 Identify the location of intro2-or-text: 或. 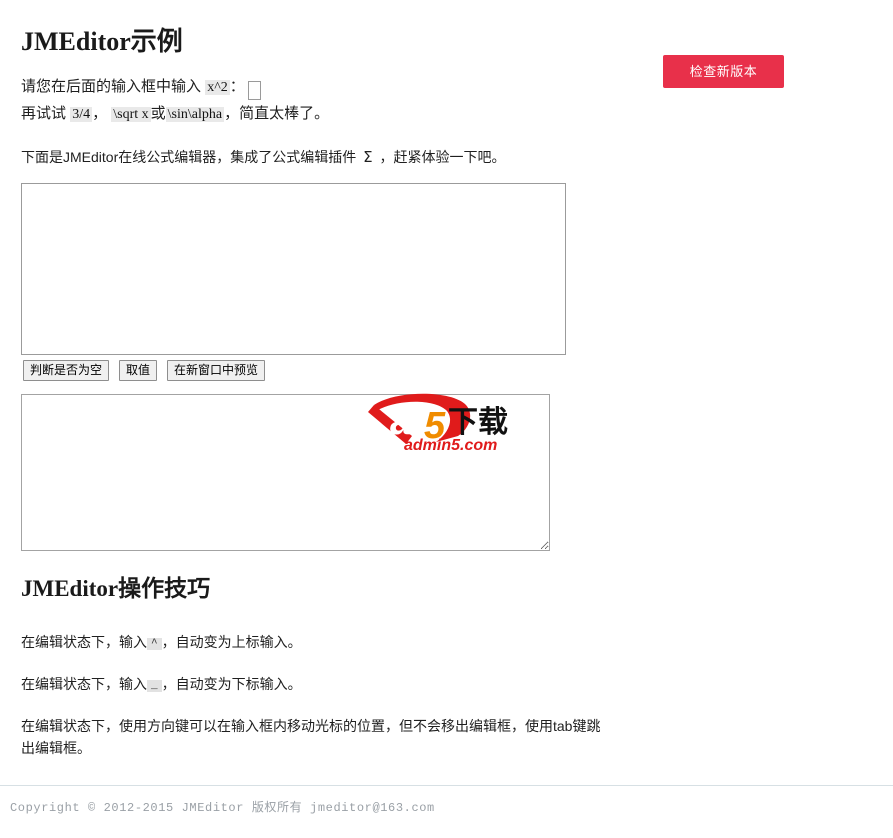
(158, 114).